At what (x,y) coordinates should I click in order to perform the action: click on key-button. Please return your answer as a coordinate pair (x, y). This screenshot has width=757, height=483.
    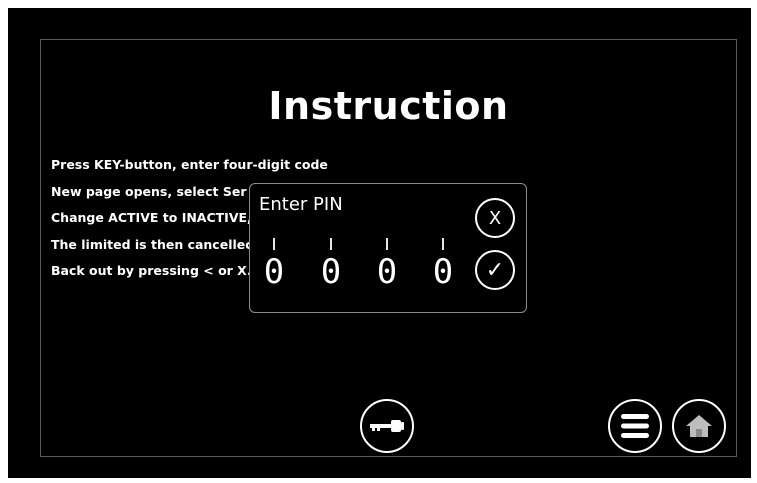
    Looking at the image, I should click on (387, 426).